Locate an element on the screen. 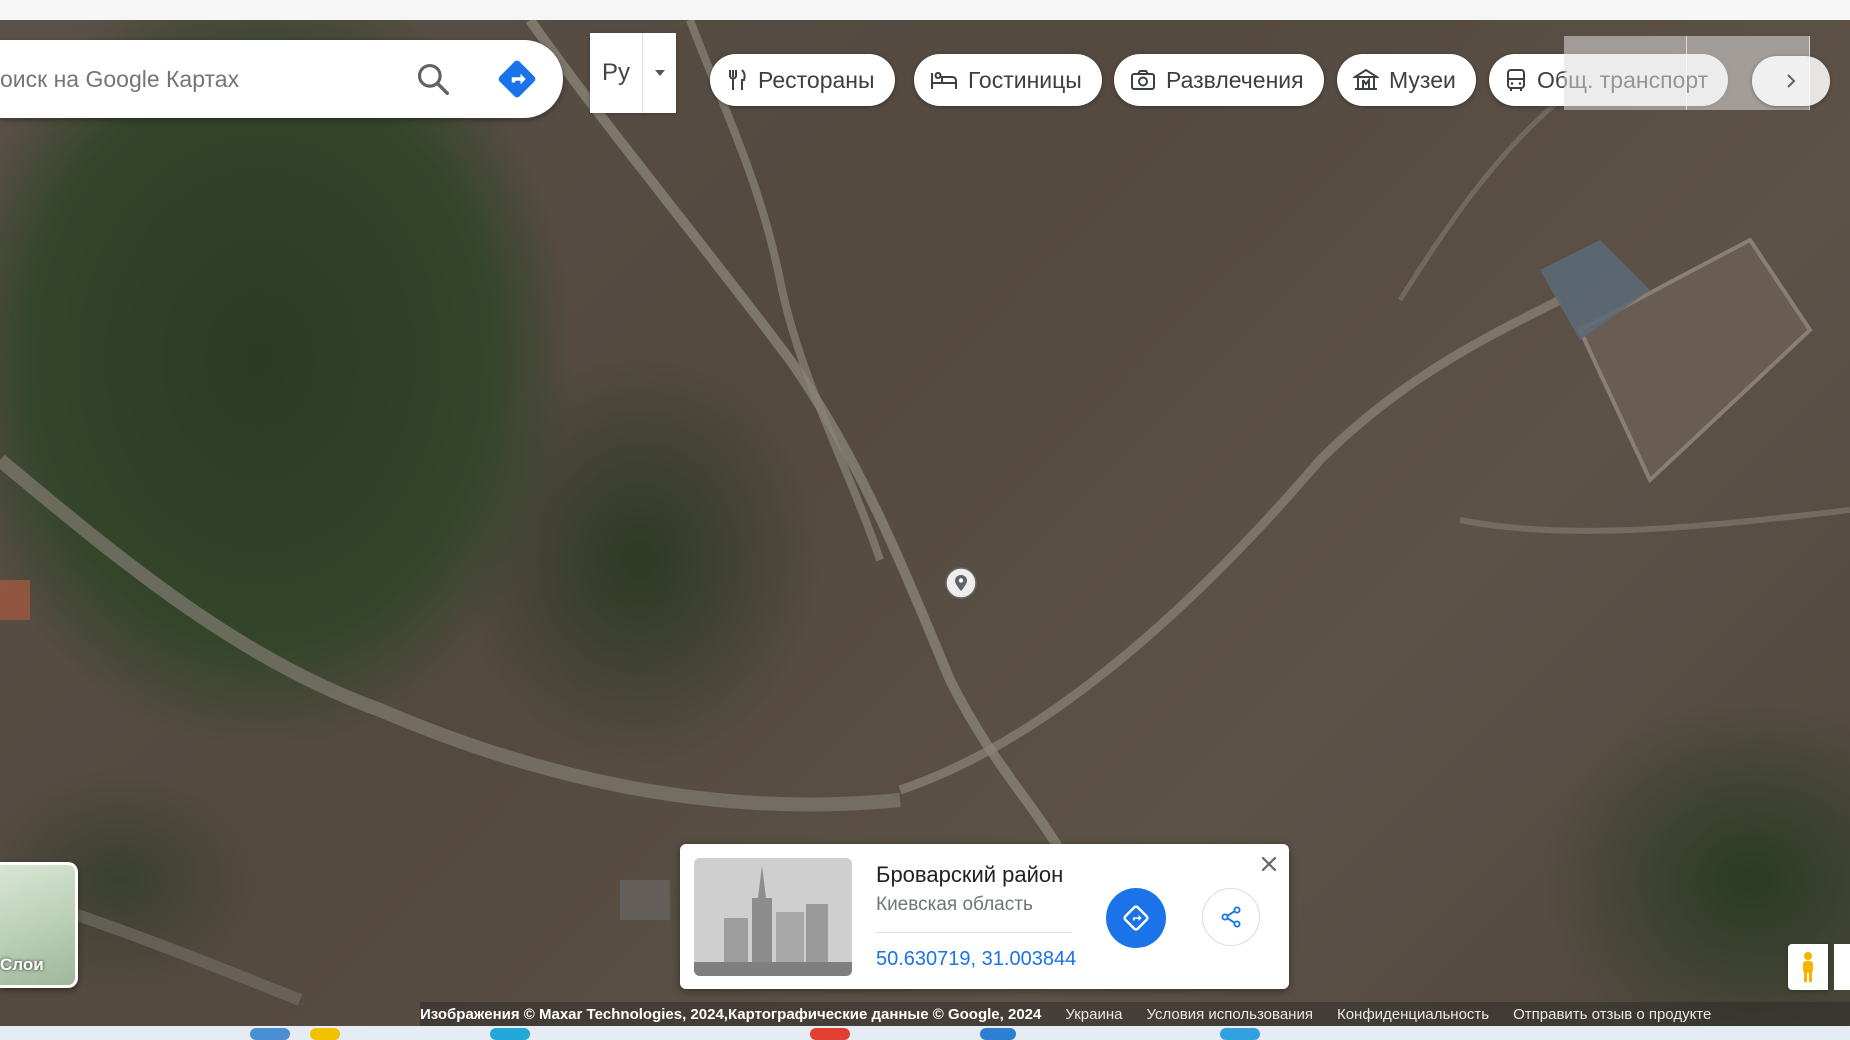  bus-icon is located at coordinates (1516, 80).